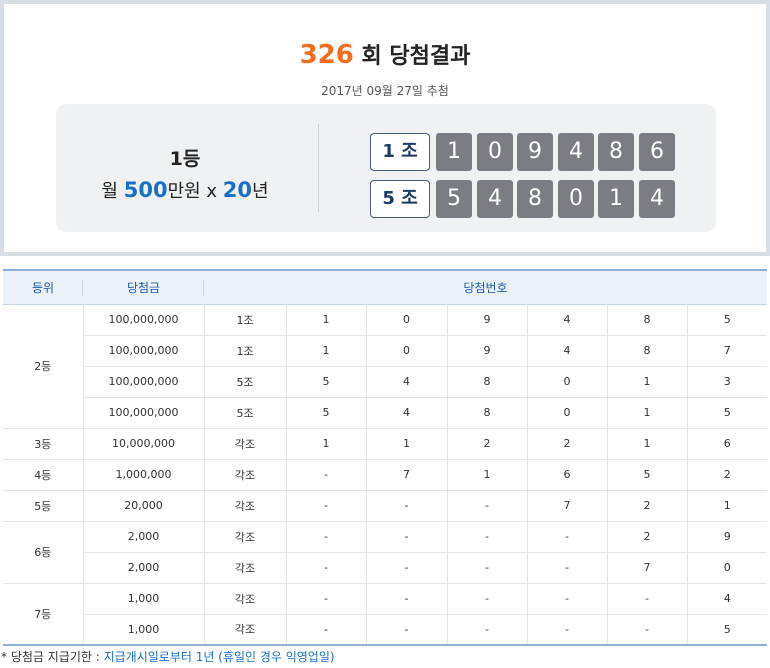 This screenshot has height=668, width=770. What do you see at coordinates (43, 614) in the screenshot?
I see `rank-cell: 7등` at bounding box center [43, 614].